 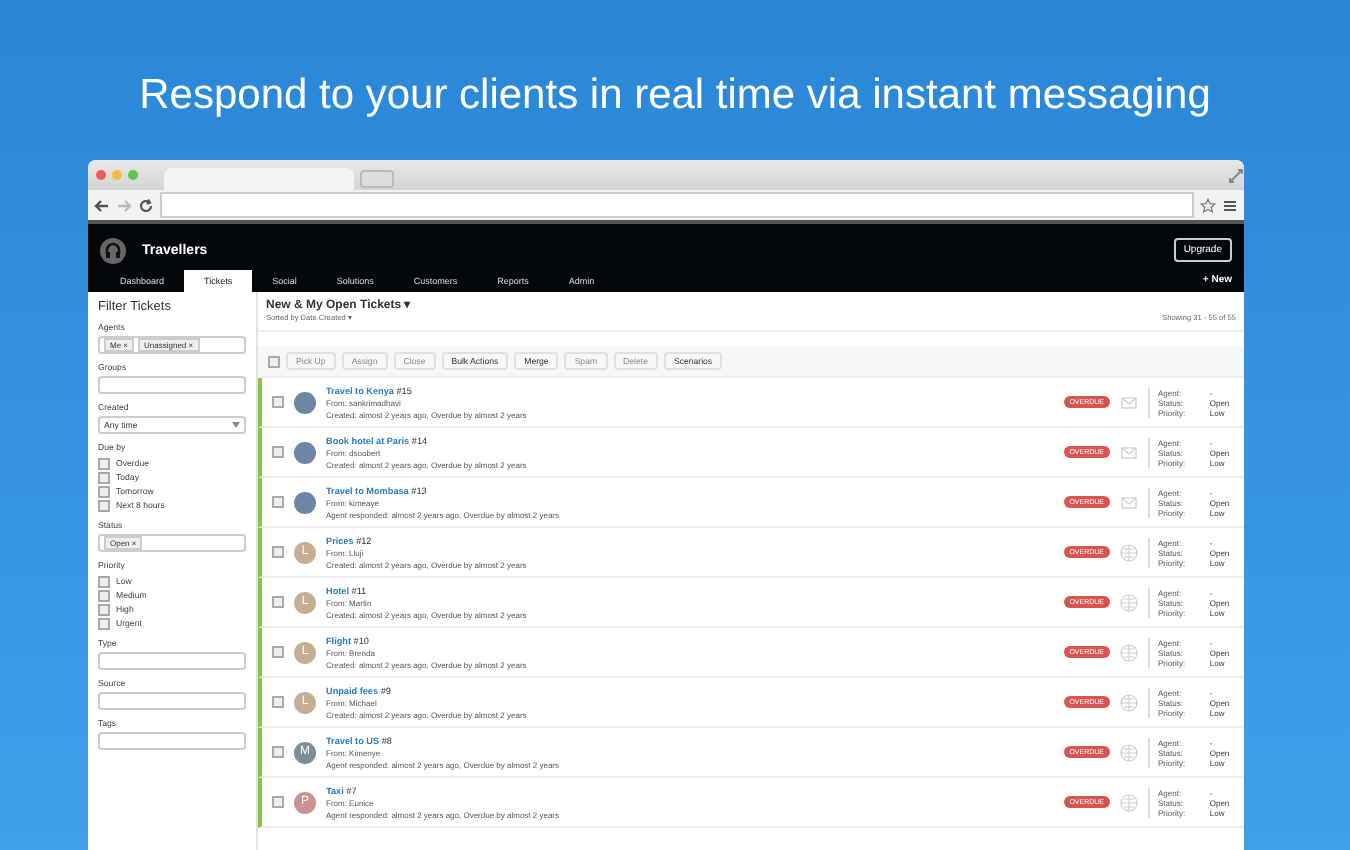 What do you see at coordinates (124, 205) in the screenshot?
I see `forward-arrow-icon` at bounding box center [124, 205].